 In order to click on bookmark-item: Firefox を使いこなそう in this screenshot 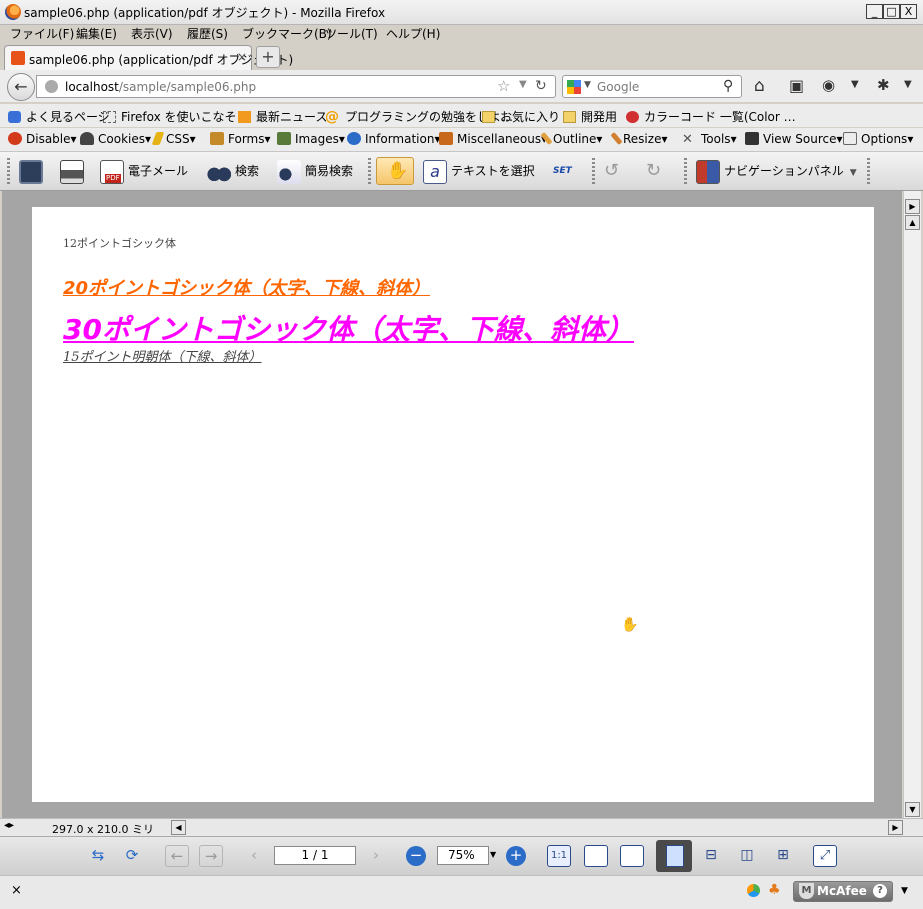, I will do `click(176, 116)`.